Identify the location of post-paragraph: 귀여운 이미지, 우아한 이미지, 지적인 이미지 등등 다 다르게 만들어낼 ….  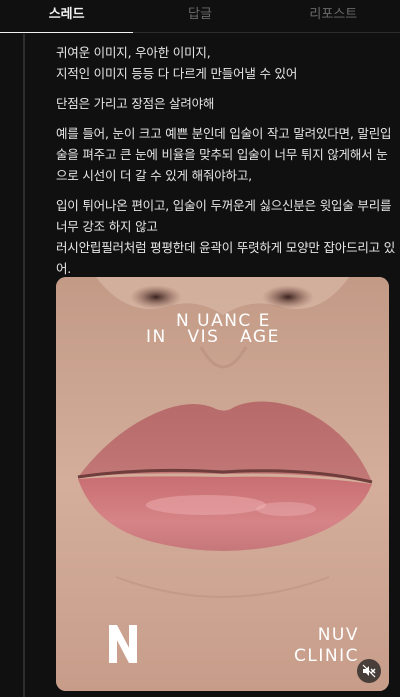
(177, 63).